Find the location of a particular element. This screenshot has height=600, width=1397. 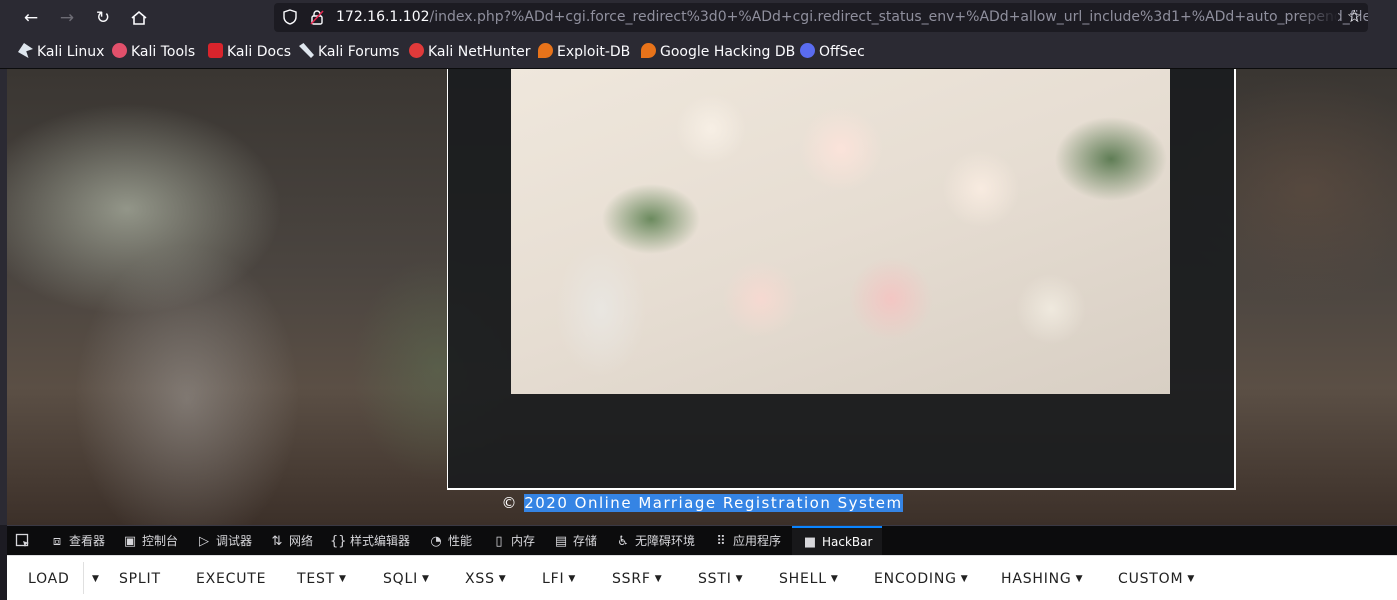

reload-icon: ↻ is located at coordinates (103, 18).